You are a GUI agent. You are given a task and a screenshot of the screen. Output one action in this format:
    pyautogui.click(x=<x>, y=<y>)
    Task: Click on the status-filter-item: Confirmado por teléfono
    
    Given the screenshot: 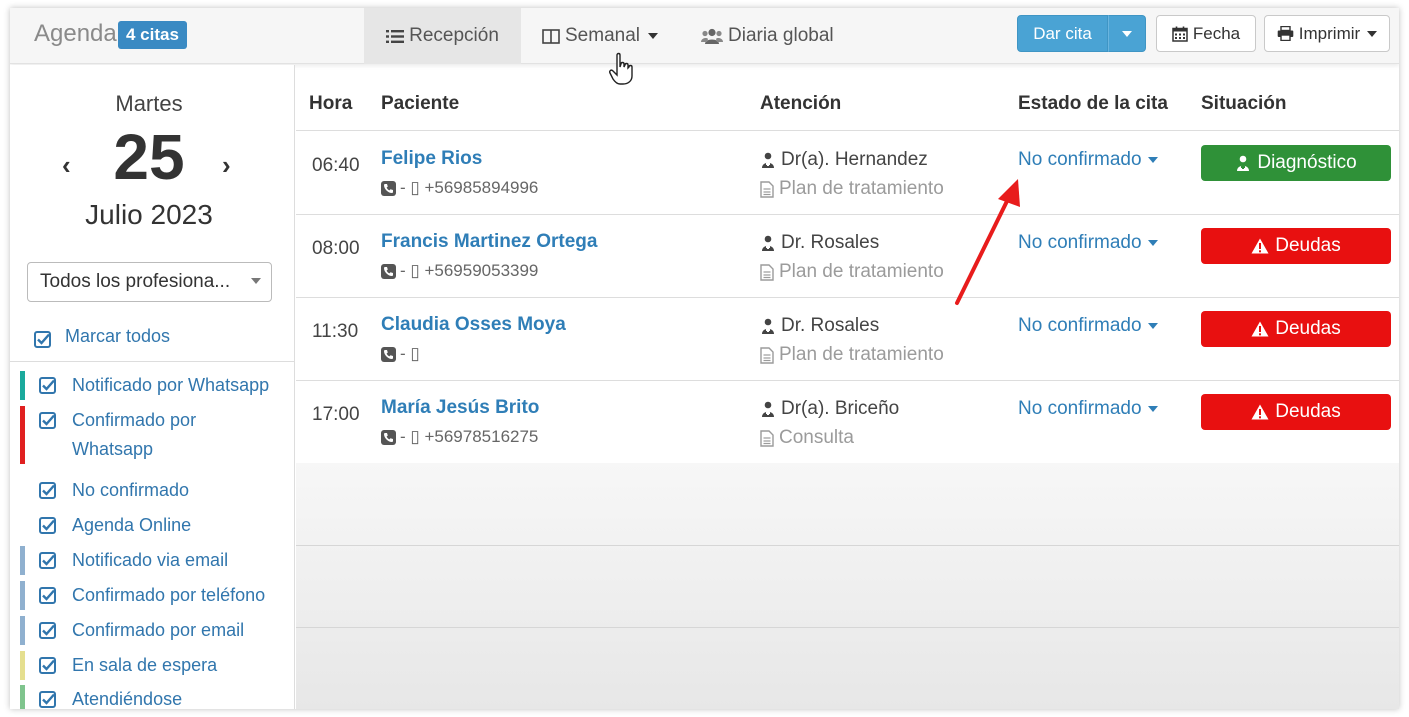 What is the action you would take?
    pyautogui.click(x=151, y=595)
    